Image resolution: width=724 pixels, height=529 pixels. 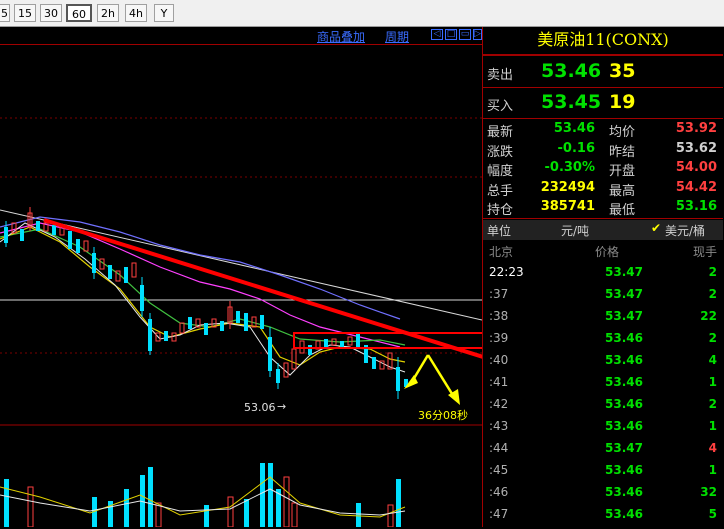 What do you see at coordinates (603, 452) in the screenshot?
I see `tick-row: :44 53.47 4` at bounding box center [603, 452].